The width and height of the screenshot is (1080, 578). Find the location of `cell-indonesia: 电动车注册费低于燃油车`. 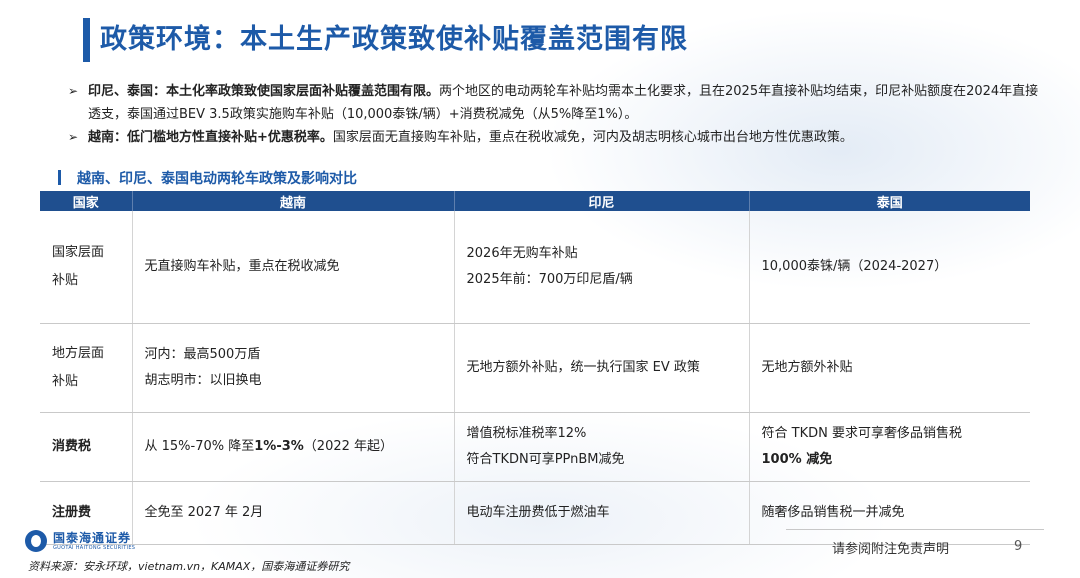

cell-indonesia: 电动车注册费低于燃油车 is located at coordinates (602, 513).